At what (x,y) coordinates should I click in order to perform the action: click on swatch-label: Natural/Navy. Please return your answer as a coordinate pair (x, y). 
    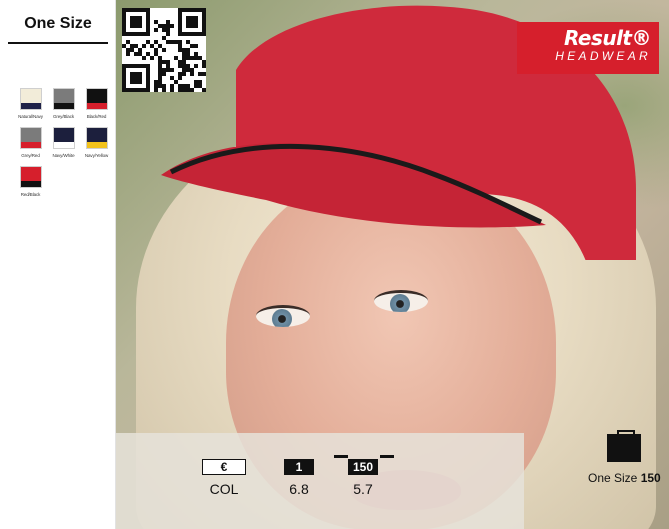
    Looking at the image, I should click on (30, 116).